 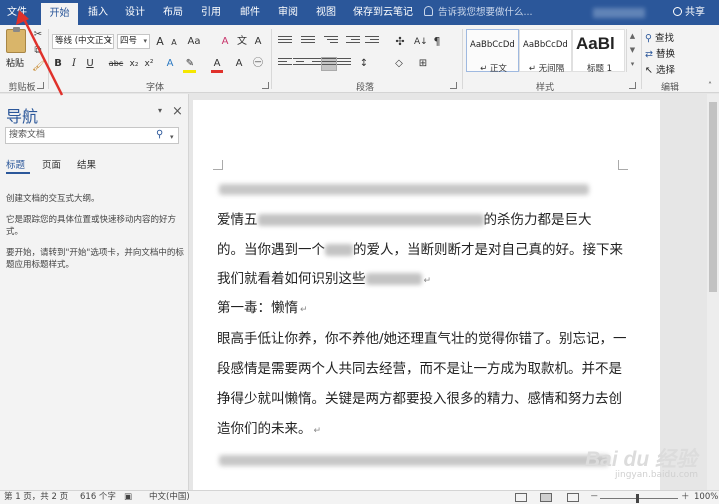 What do you see at coordinates (546, 497) in the screenshot?
I see `print-layout-icon` at bounding box center [546, 497].